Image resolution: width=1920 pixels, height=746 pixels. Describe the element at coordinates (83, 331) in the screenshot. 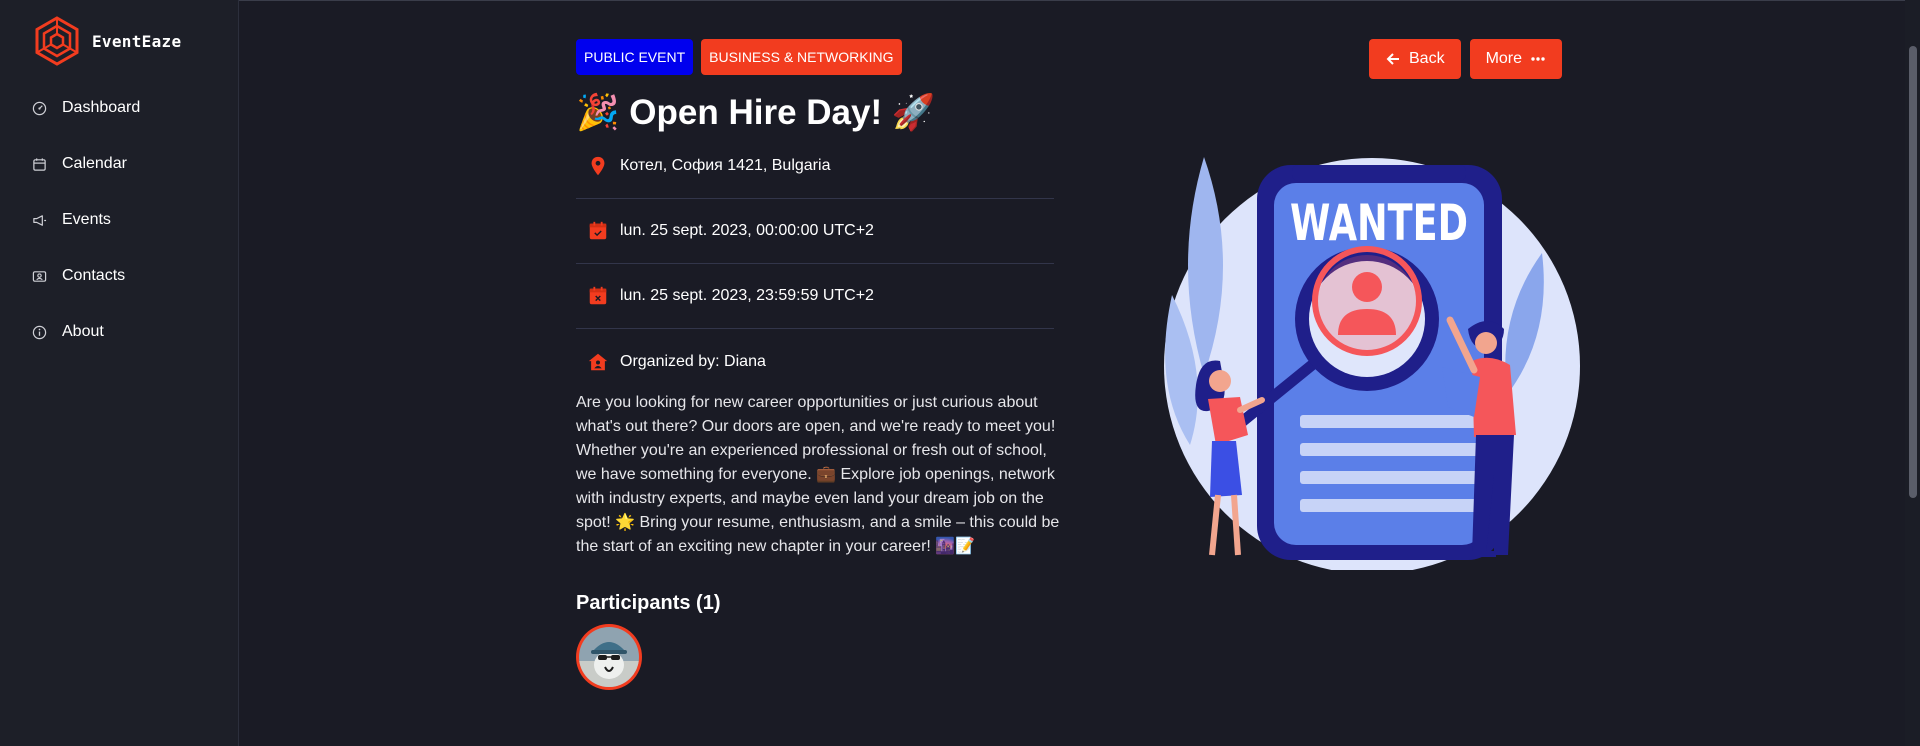

I see `sidebar-item-label: About` at that location.